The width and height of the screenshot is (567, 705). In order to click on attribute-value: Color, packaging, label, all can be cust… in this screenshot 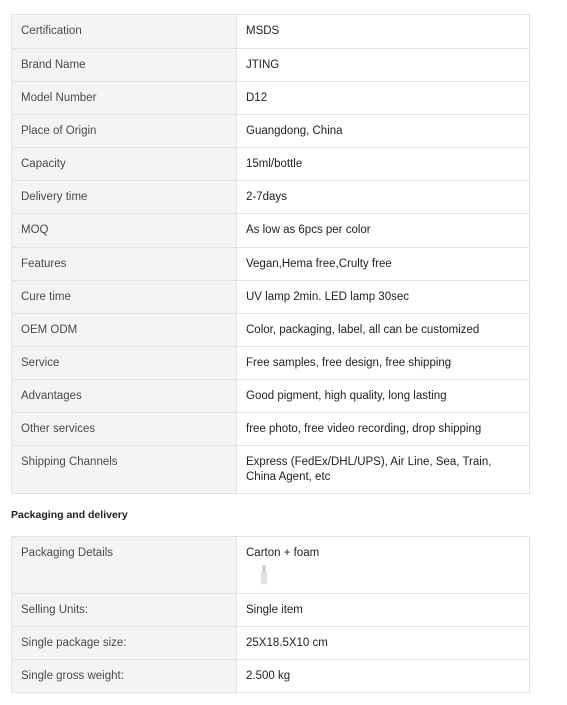, I will do `click(383, 330)`.